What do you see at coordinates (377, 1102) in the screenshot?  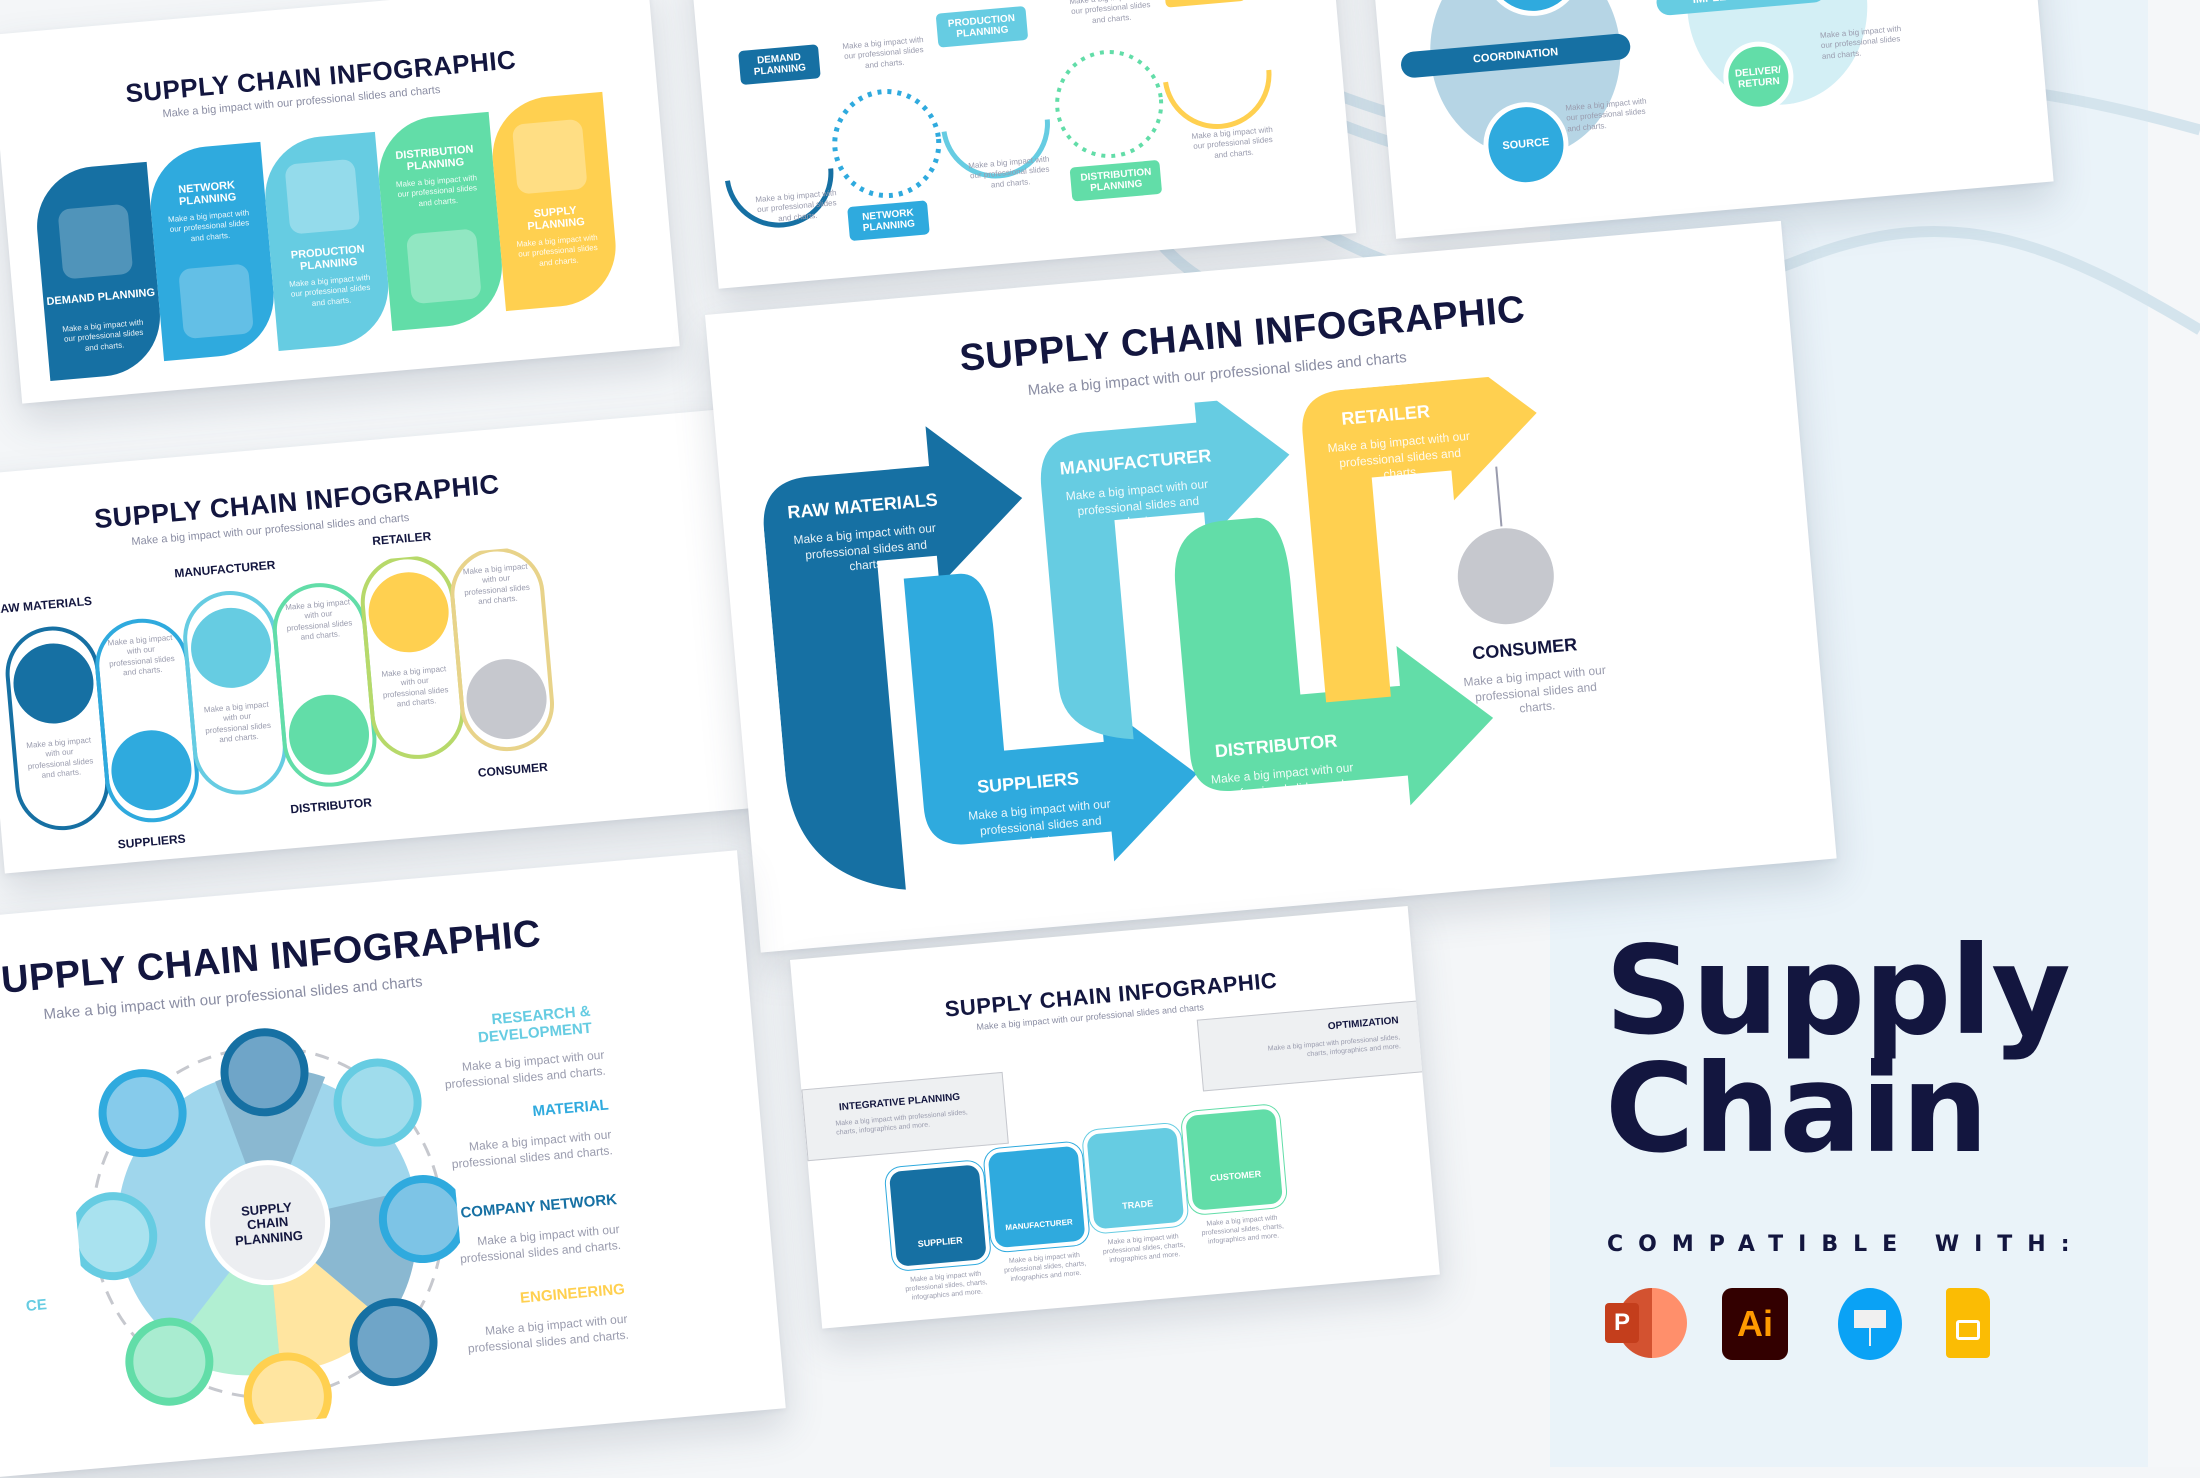 I see `delivery-truck-icon` at bounding box center [377, 1102].